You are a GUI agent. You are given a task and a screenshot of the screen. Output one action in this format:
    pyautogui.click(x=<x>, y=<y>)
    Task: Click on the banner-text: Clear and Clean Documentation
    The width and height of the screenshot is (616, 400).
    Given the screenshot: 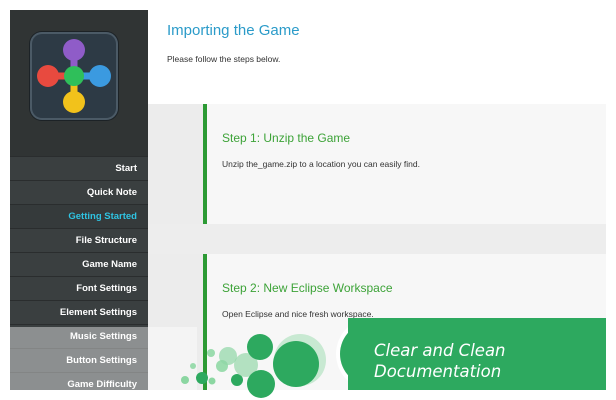 What is the action you would take?
    pyautogui.click(x=489, y=361)
    